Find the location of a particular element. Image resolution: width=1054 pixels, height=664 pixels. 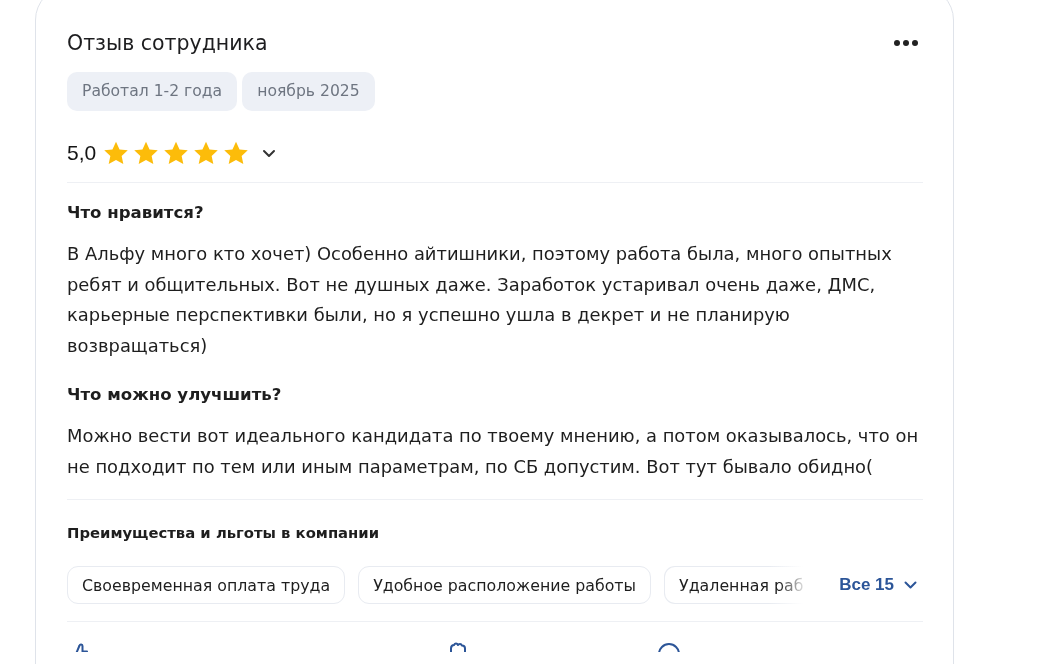

section-heading: Что нравится? is located at coordinates (136, 213).